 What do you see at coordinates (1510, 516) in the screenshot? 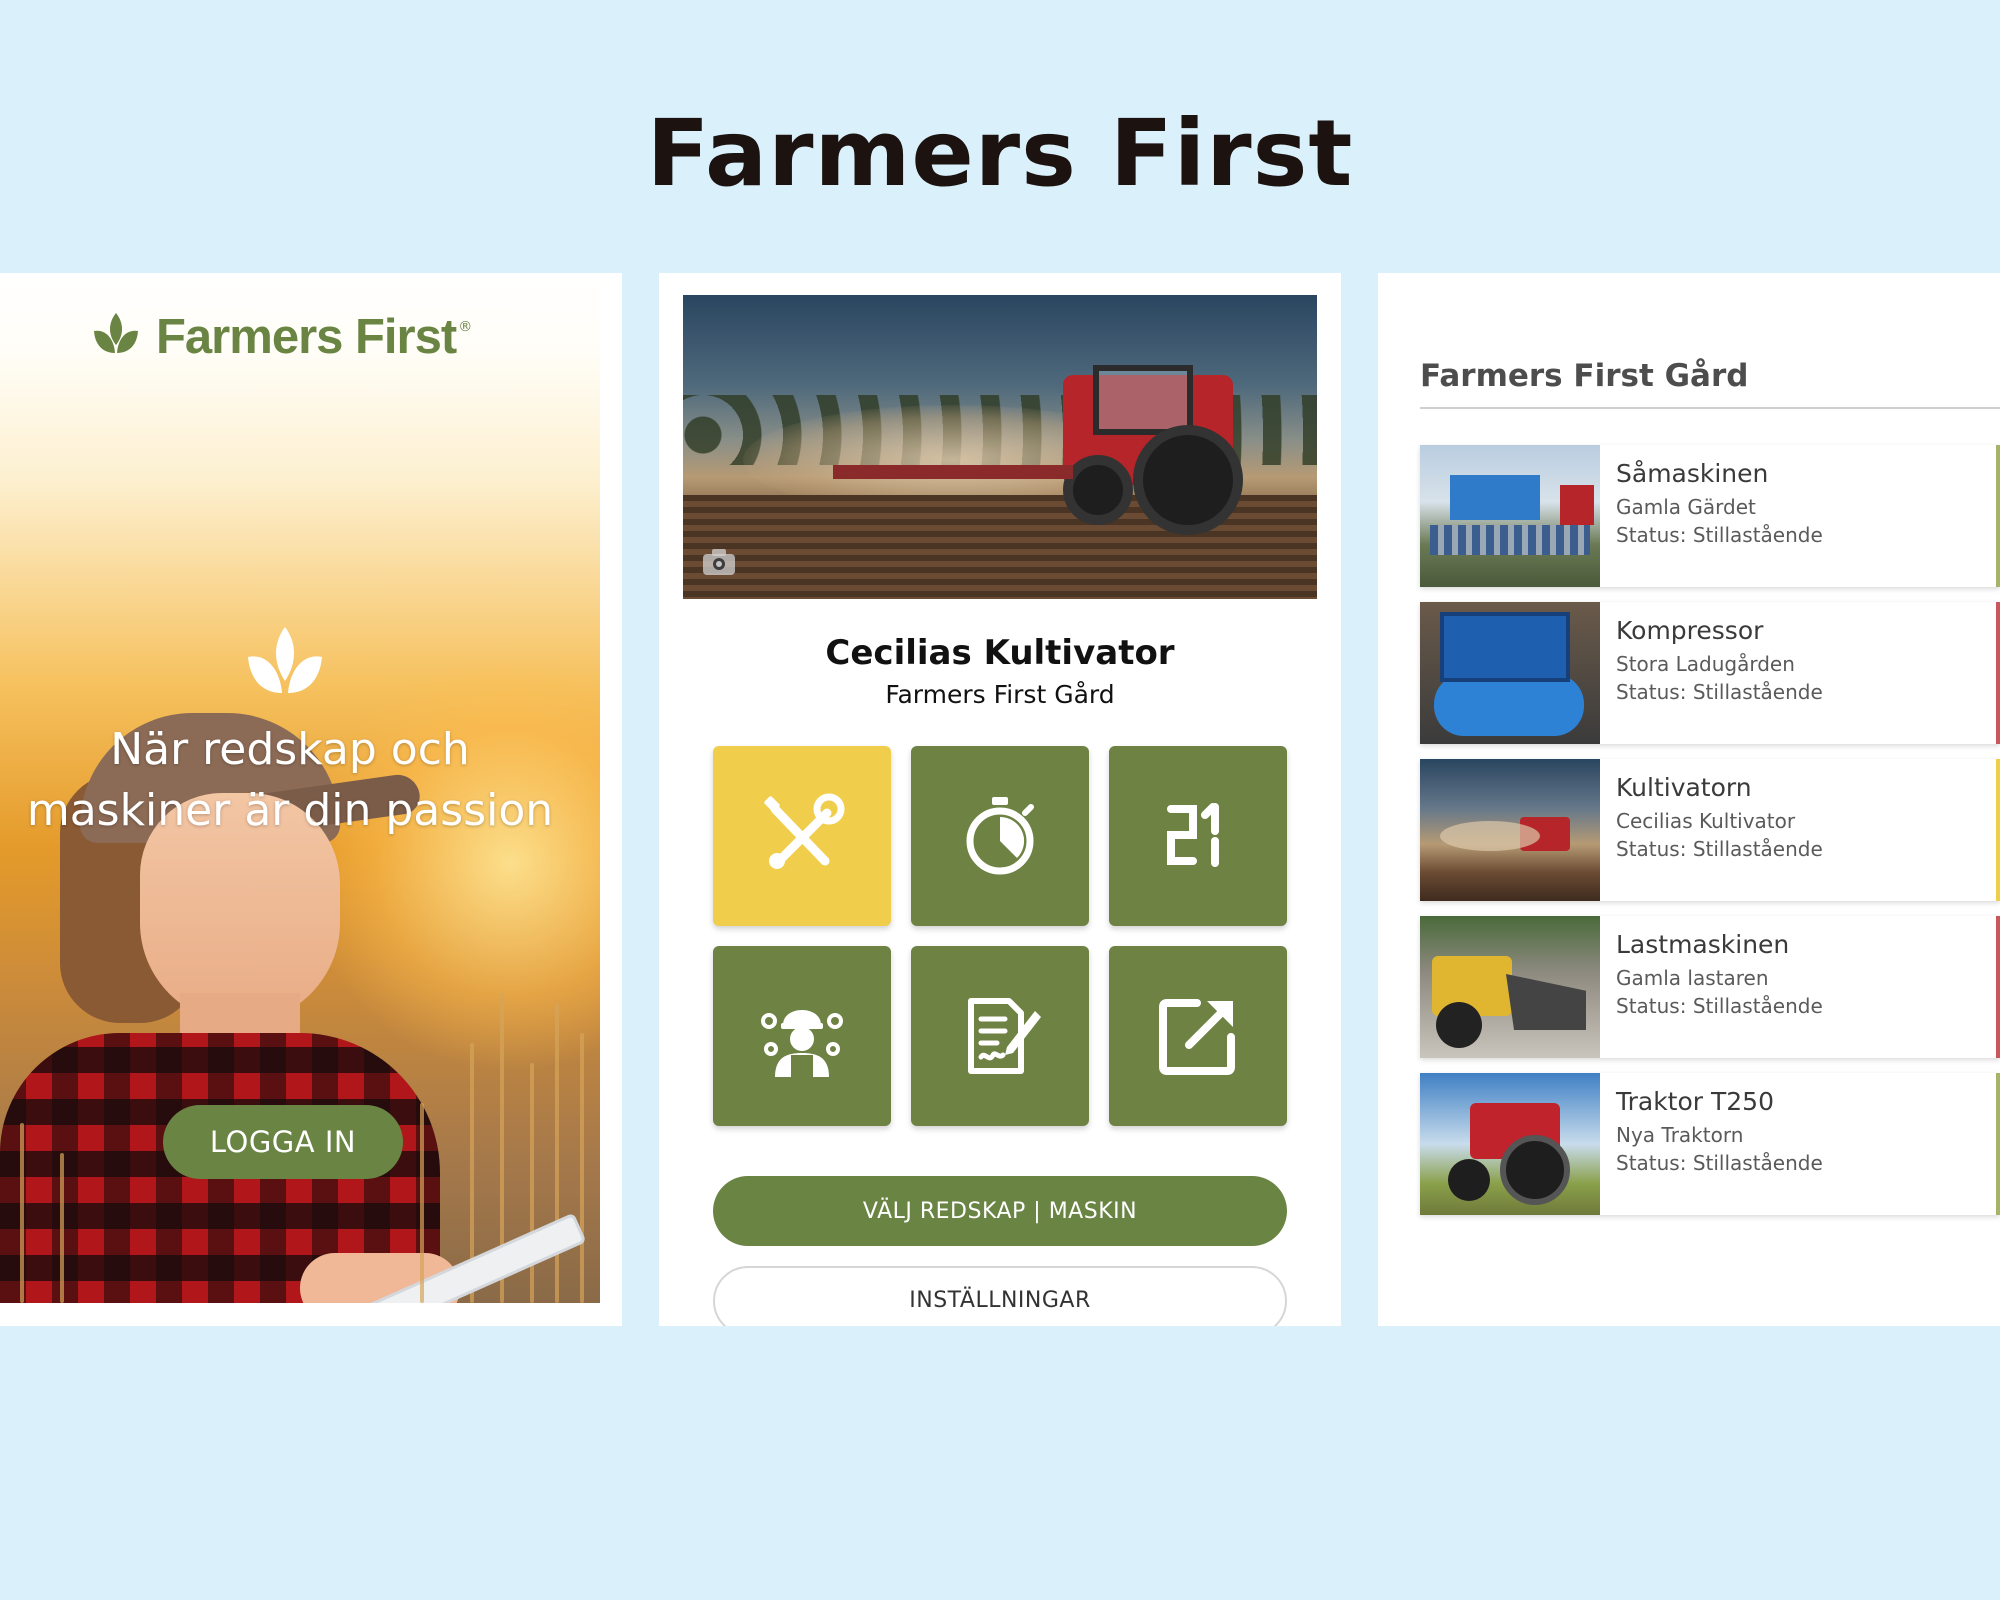
I see `seeder-thumbnail` at bounding box center [1510, 516].